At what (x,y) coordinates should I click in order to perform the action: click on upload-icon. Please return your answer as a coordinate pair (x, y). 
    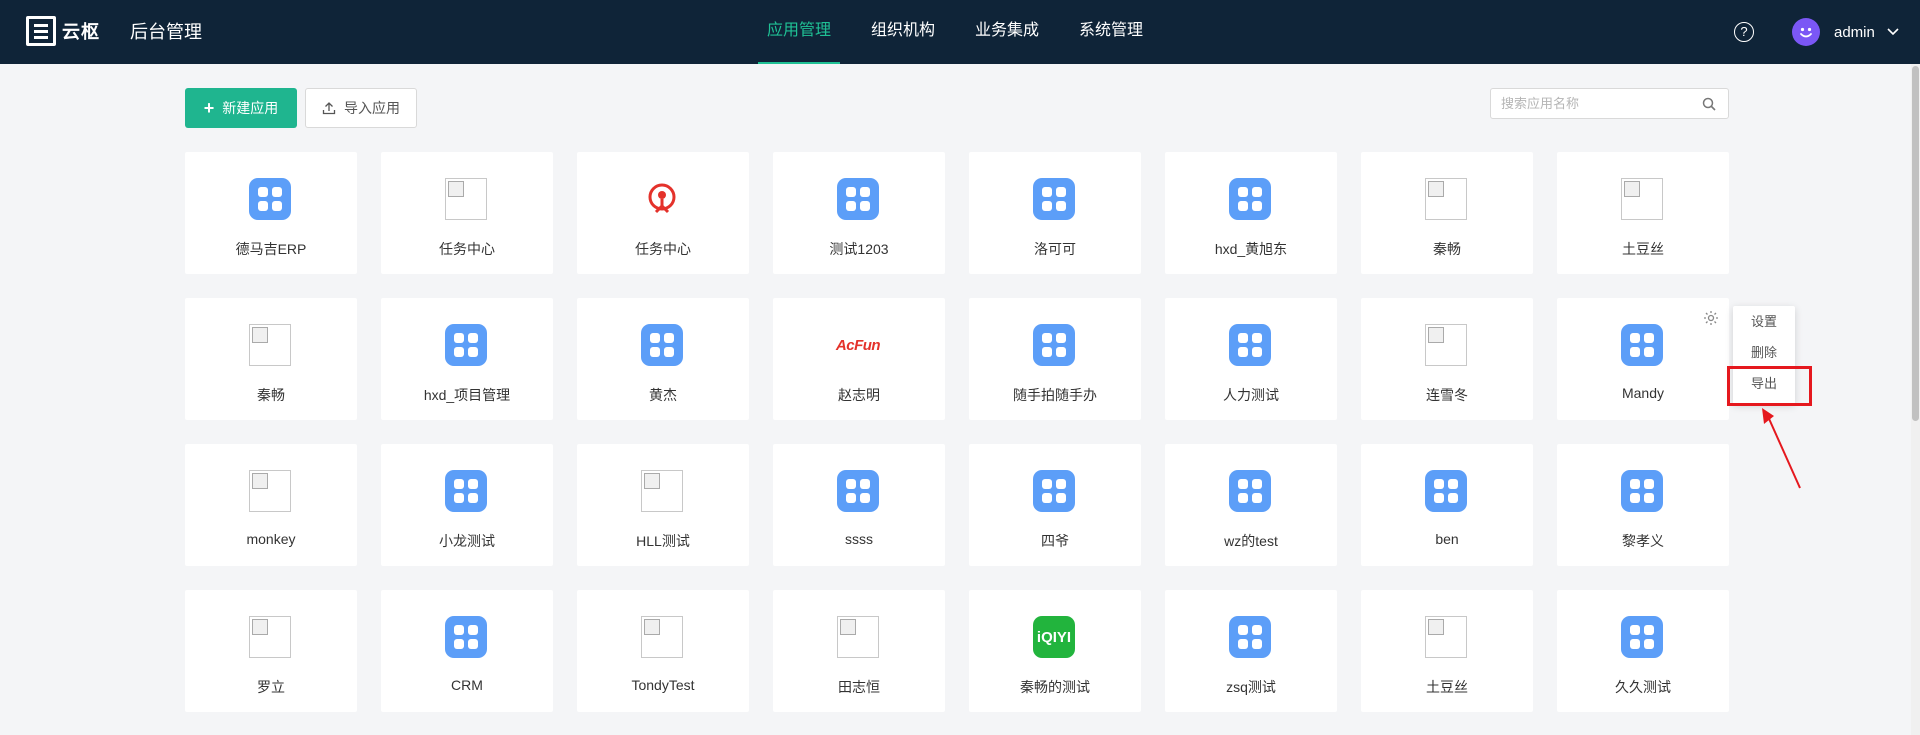
    Looking at the image, I should click on (329, 108).